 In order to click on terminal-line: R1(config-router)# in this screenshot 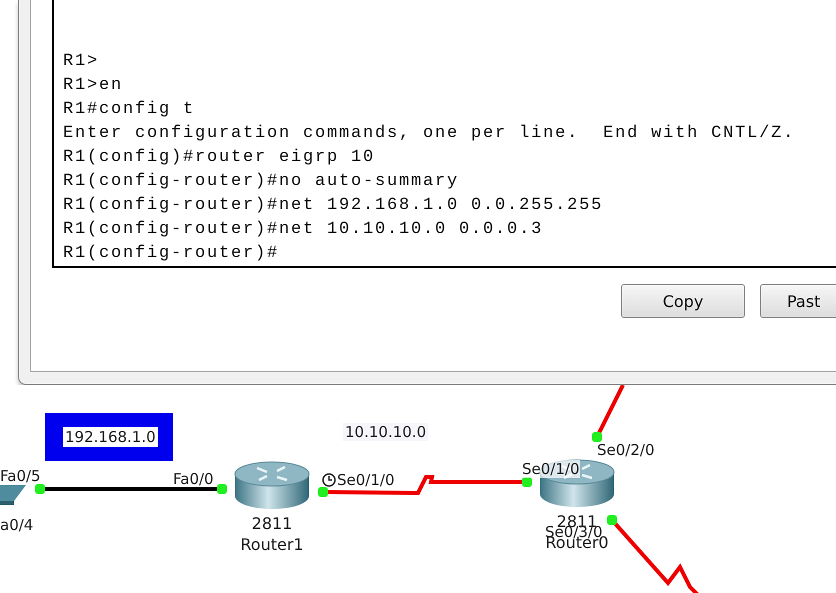, I will do `click(171, 254)`.